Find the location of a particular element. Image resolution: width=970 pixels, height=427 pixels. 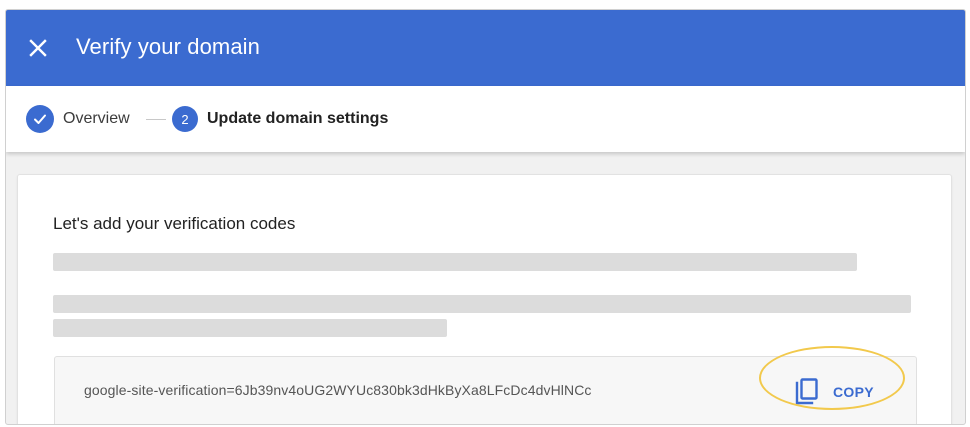

check-icon is located at coordinates (40, 119).